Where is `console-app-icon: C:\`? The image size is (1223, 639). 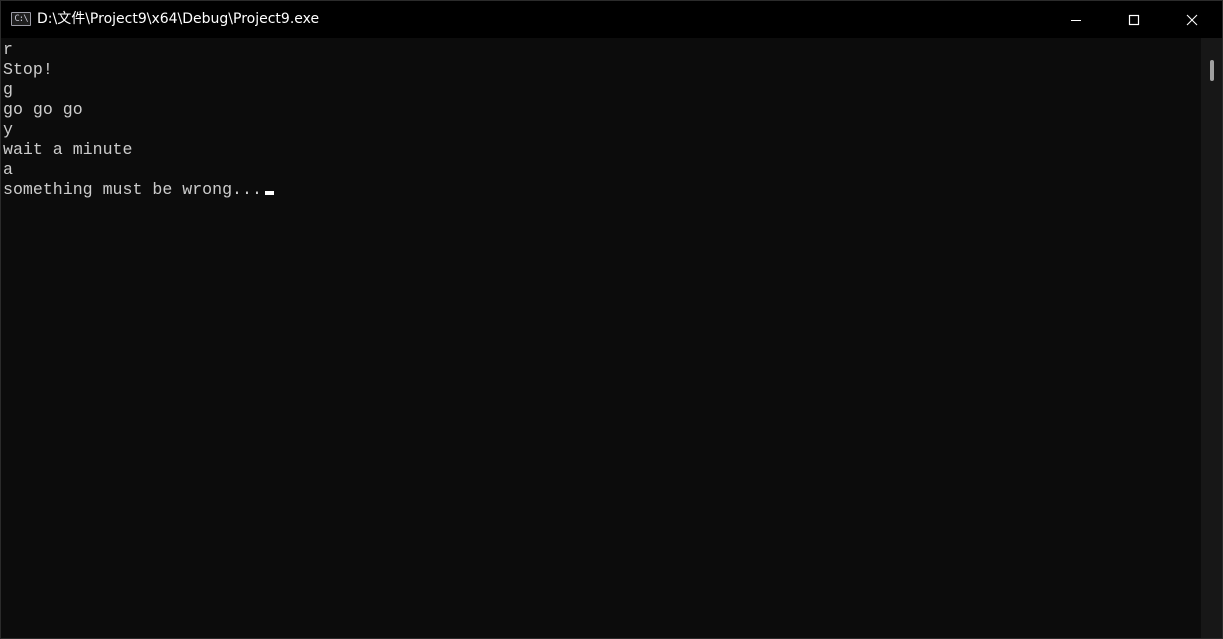
console-app-icon: C:\ is located at coordinates (21, 19).